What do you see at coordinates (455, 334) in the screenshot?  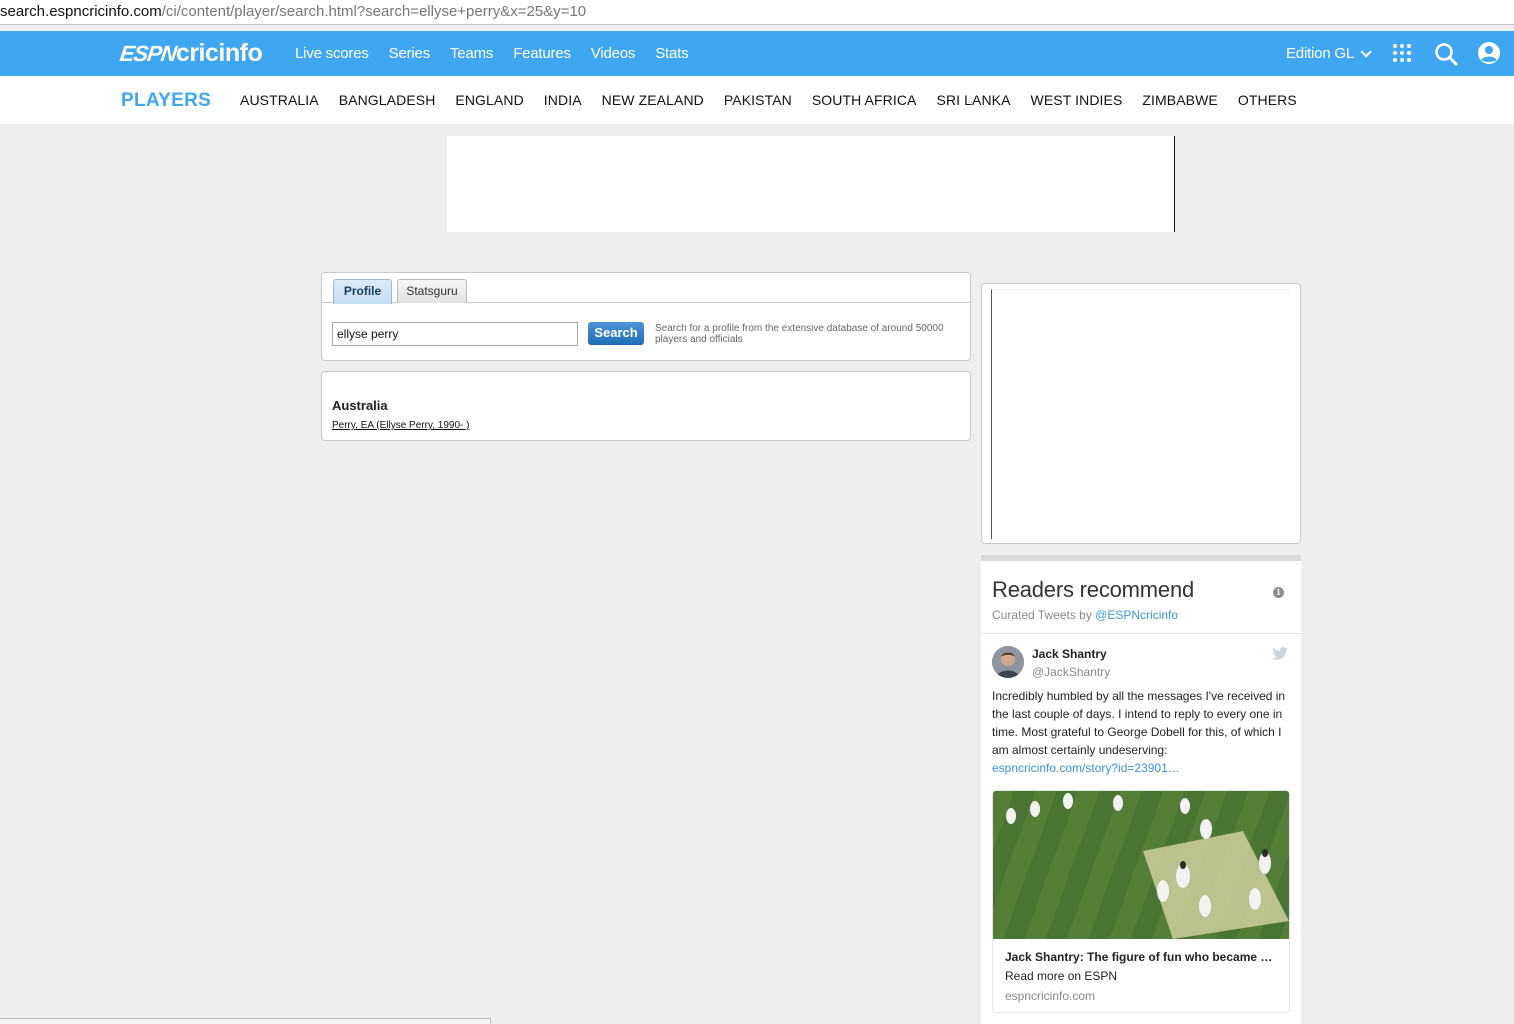 I see `player-search-input: ellyse perry` at bounding box center [455, 334].